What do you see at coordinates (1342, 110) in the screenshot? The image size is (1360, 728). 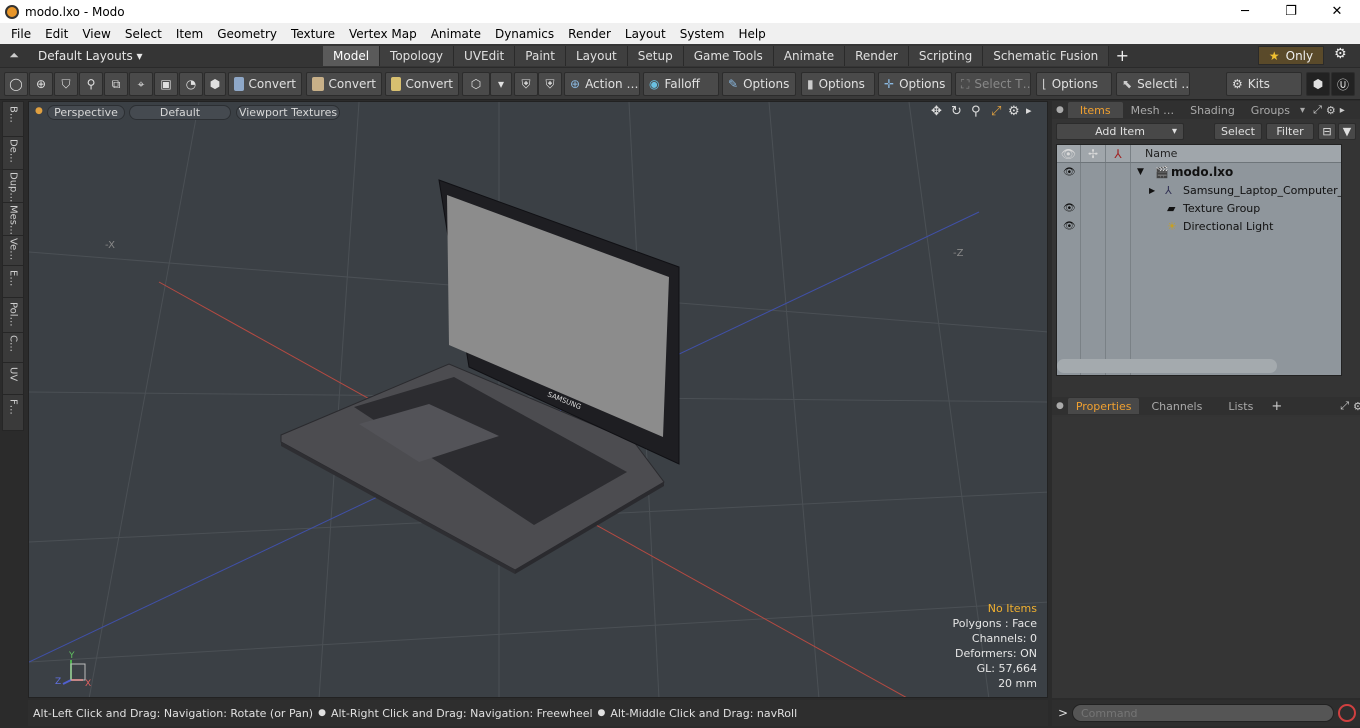 I see `panel-arrow-icon: ▸` at bounding box center [1342, 110].